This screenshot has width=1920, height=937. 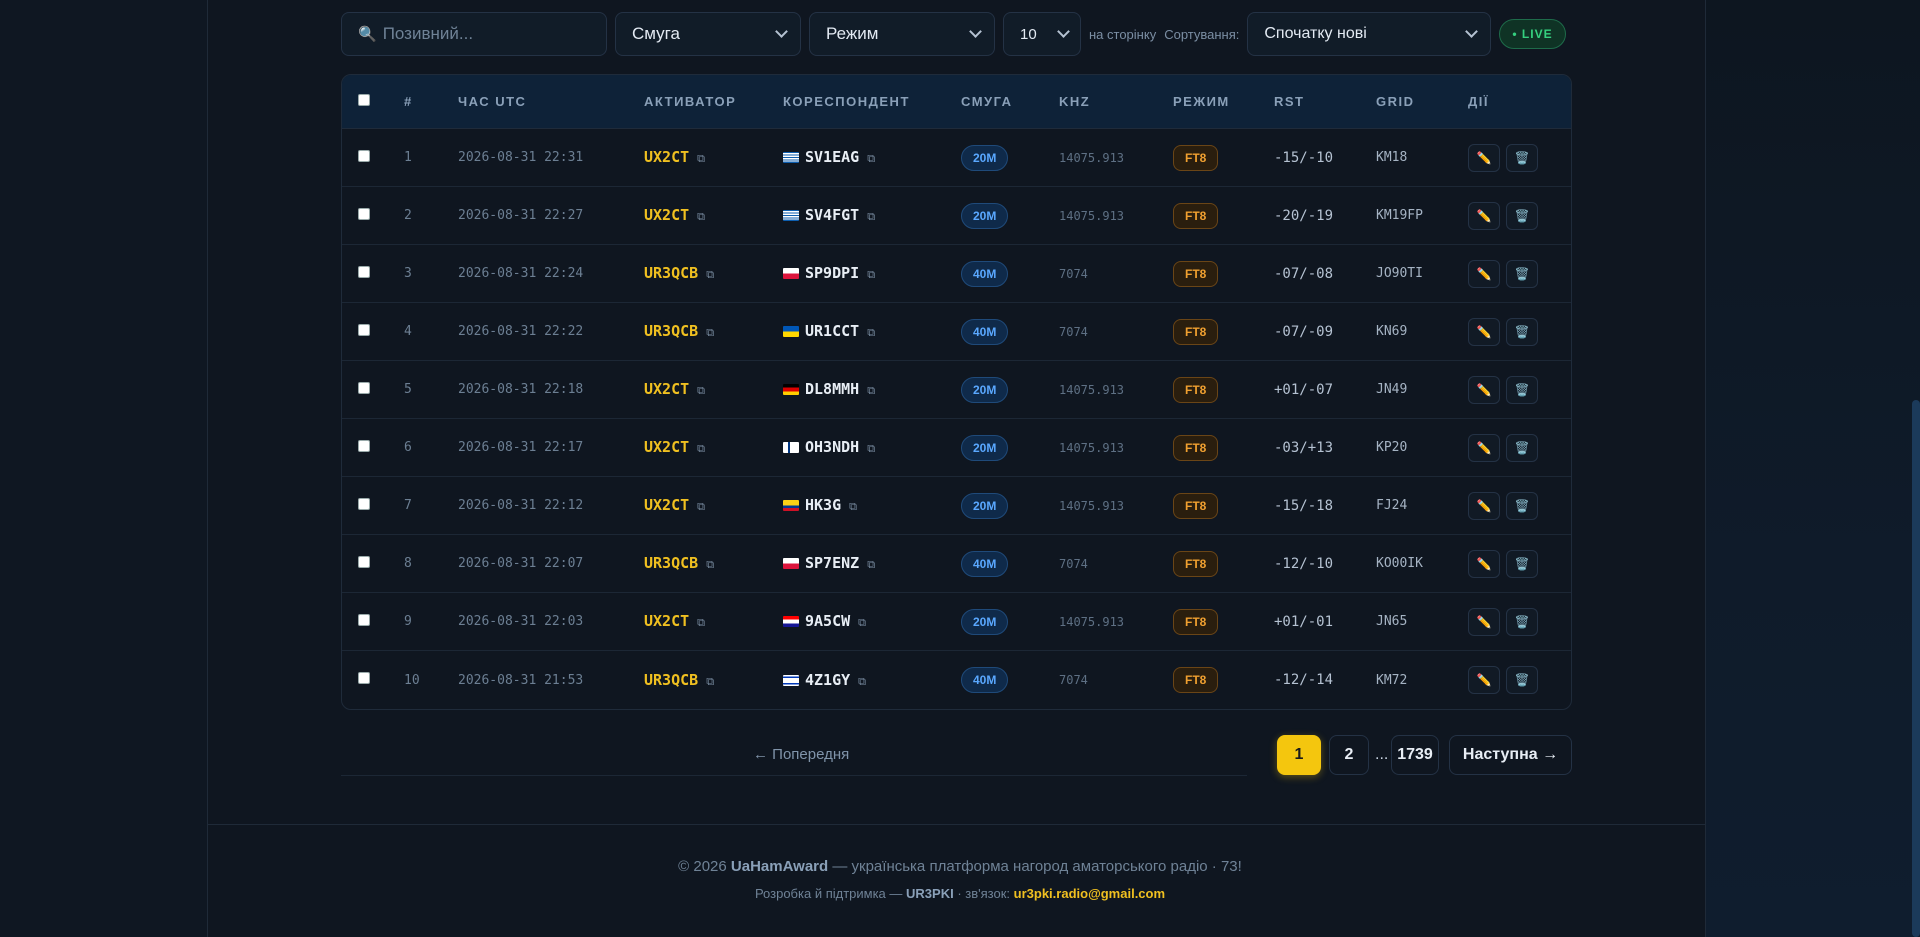 I want to click on mode-badge: FT8, so click(x=1196, y=157).